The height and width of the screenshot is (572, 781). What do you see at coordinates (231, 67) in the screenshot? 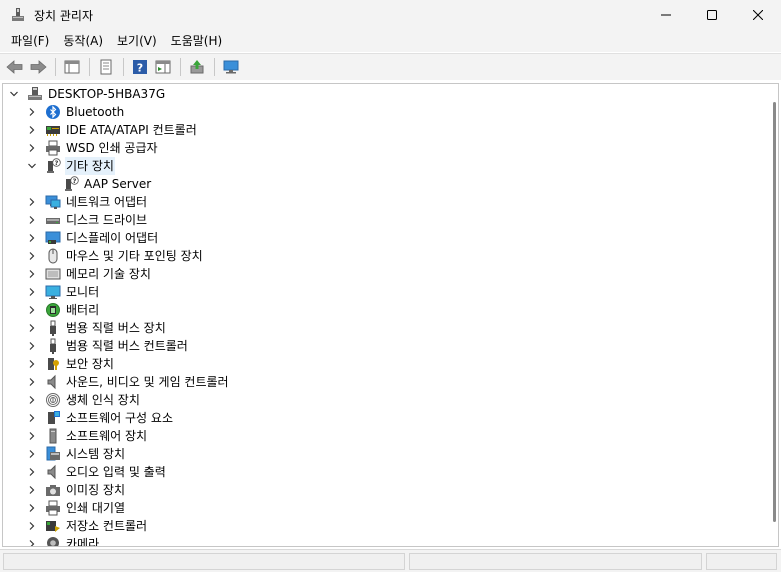
I see `scan-hardware-button` at bounding box center [231, 67].